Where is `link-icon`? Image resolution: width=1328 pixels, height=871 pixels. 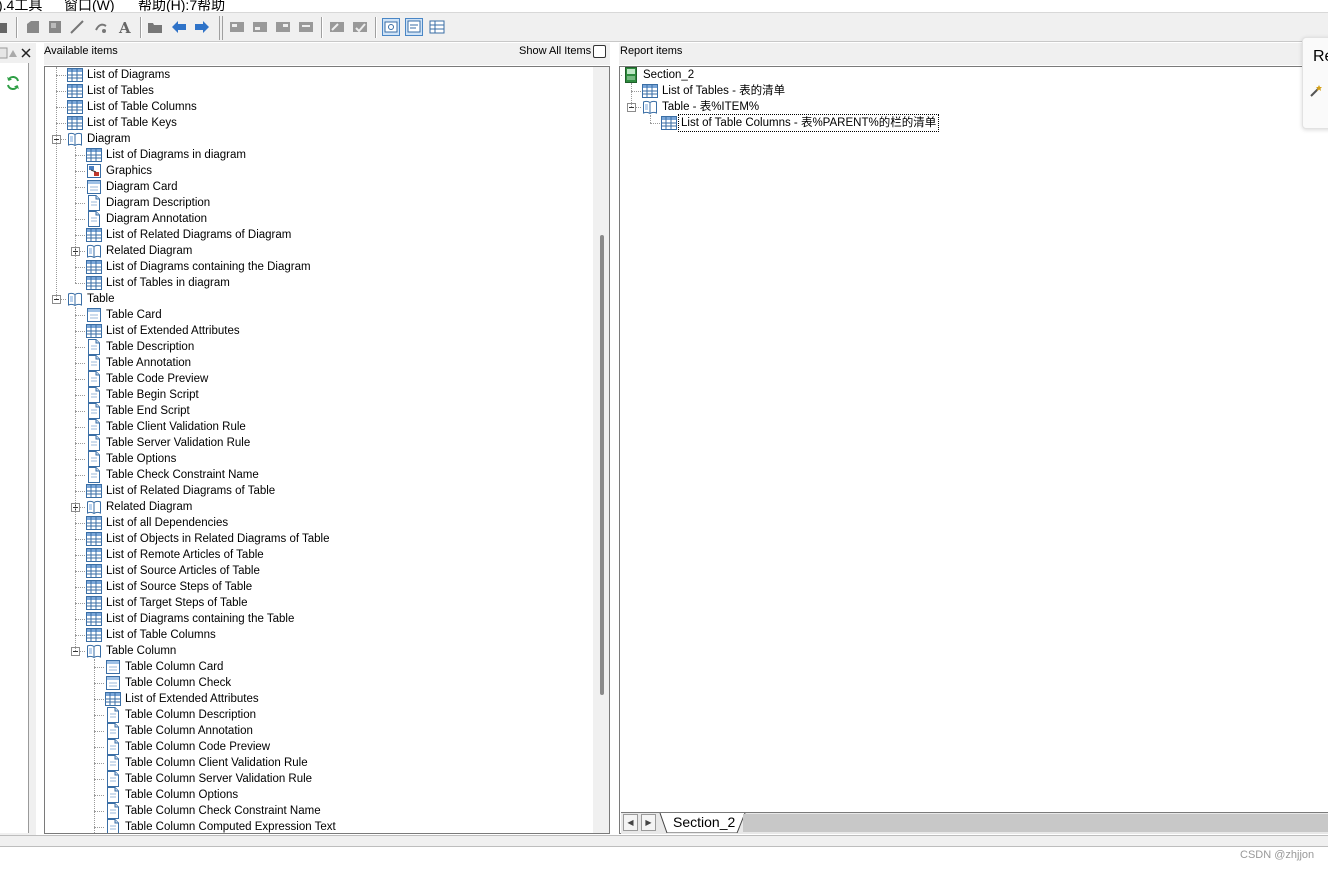 link-icon is located at coordinates (101, 27).